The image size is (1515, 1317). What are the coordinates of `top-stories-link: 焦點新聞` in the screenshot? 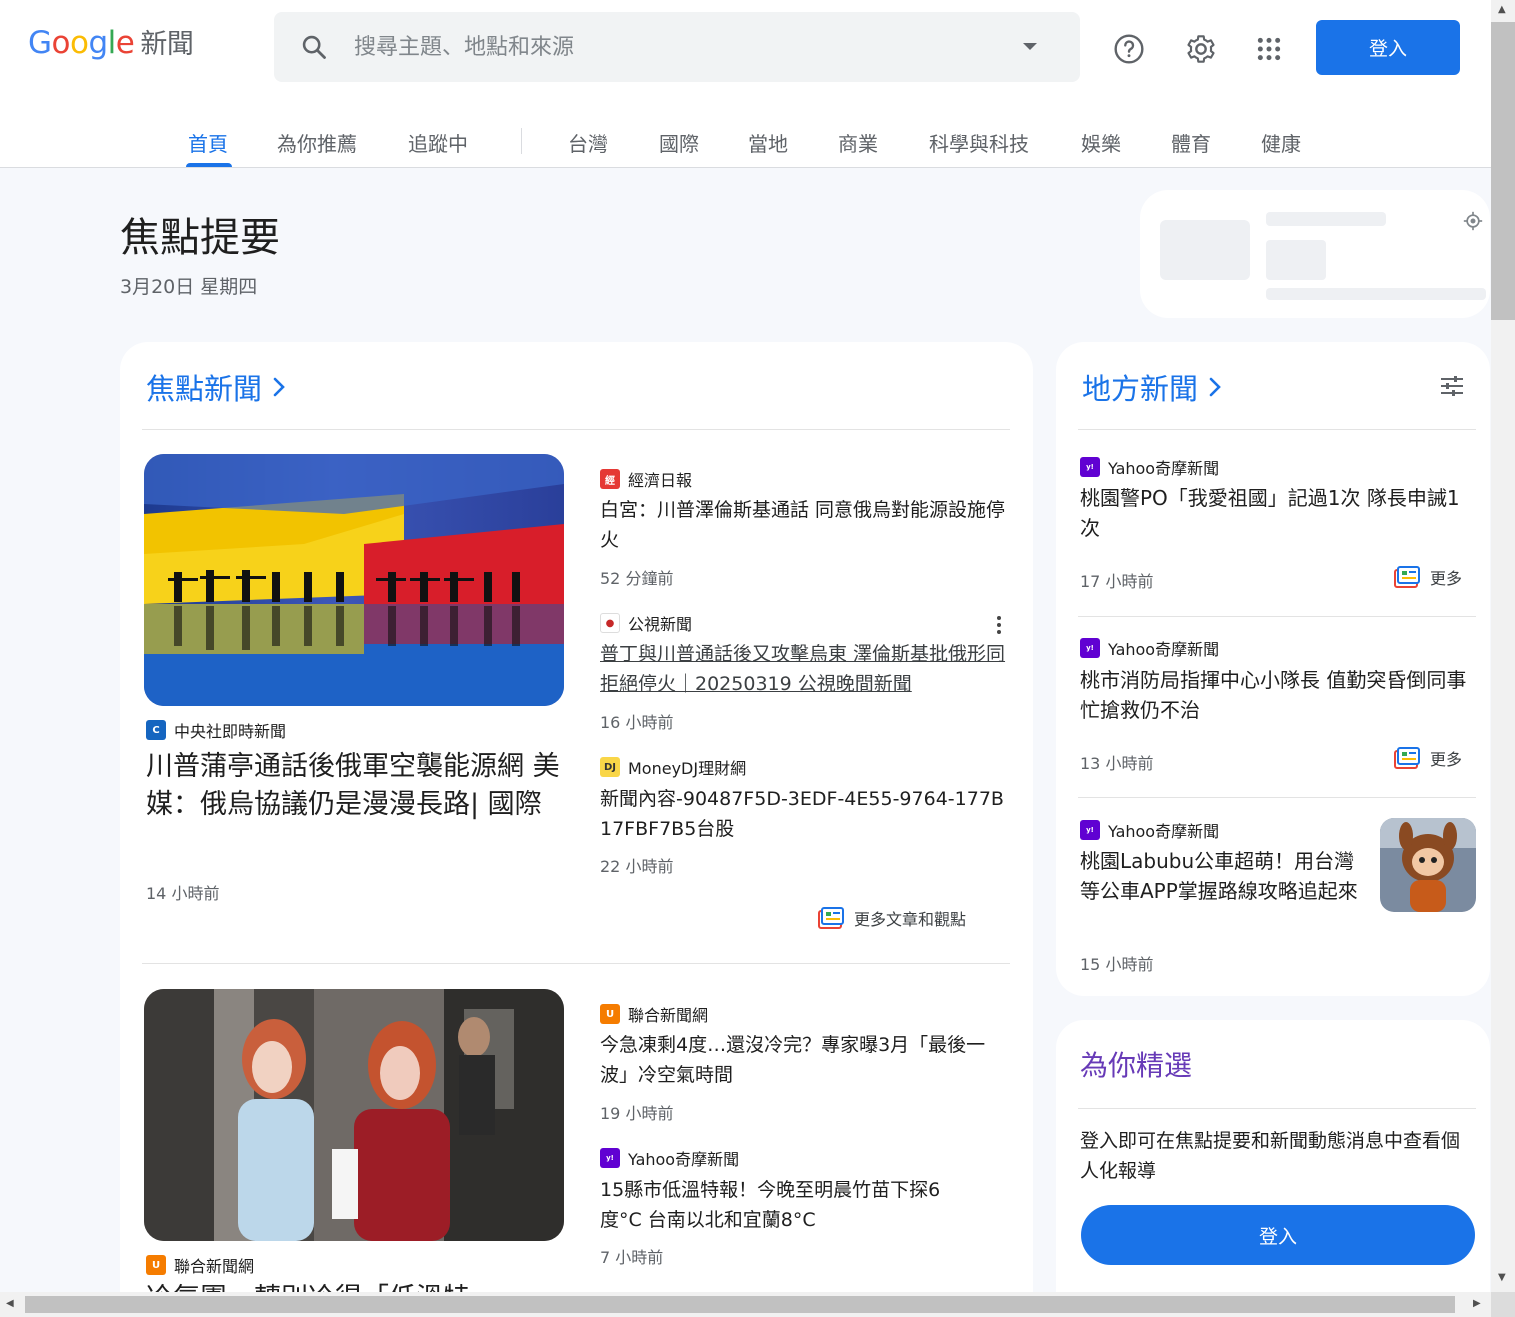 It's located at (216, 387).